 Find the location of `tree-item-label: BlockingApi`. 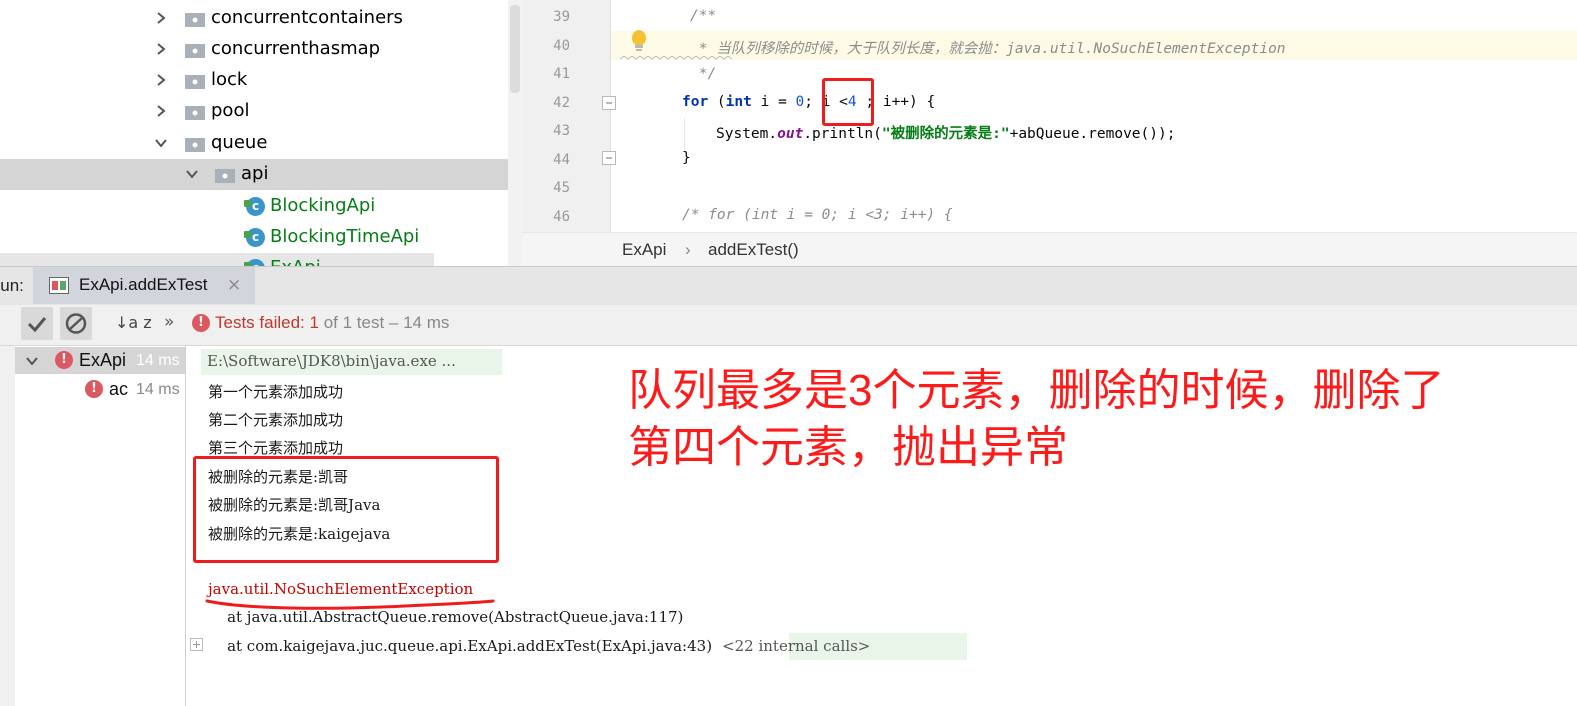

tree-item-label: BlockingApi is located at coordinates (323, 205).